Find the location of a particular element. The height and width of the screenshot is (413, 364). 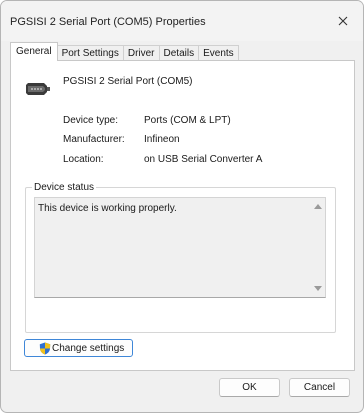

tab-events: Events is located at coordinates (218, 53).